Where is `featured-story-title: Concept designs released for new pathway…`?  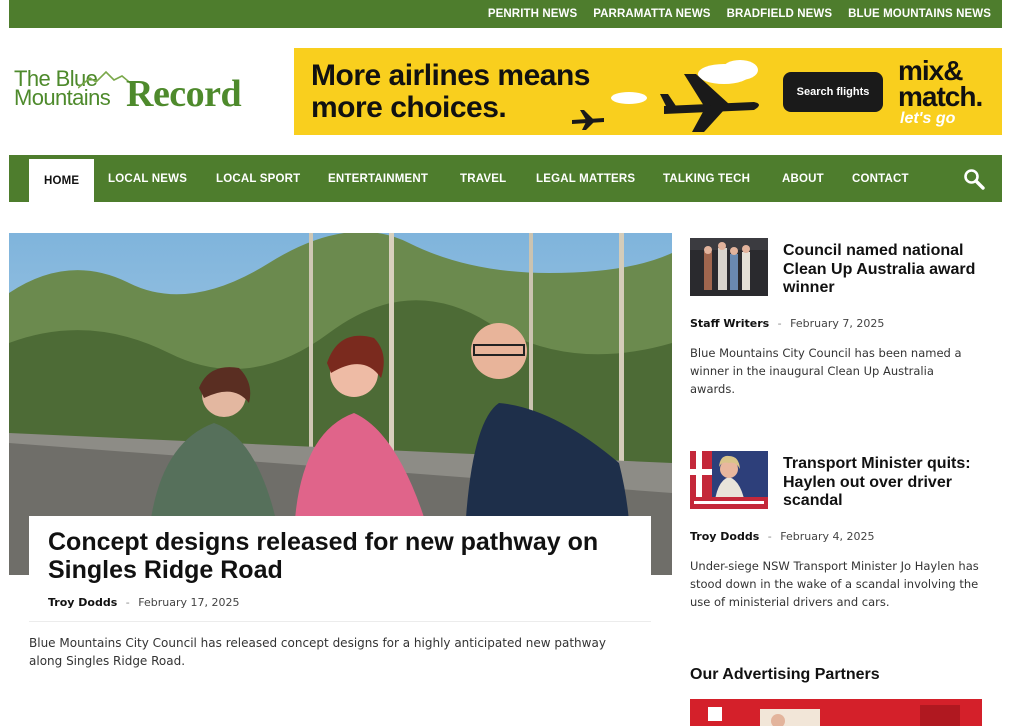 featured-story-title: Concept designs released for new pathway… is located at coordinates (338, 556).